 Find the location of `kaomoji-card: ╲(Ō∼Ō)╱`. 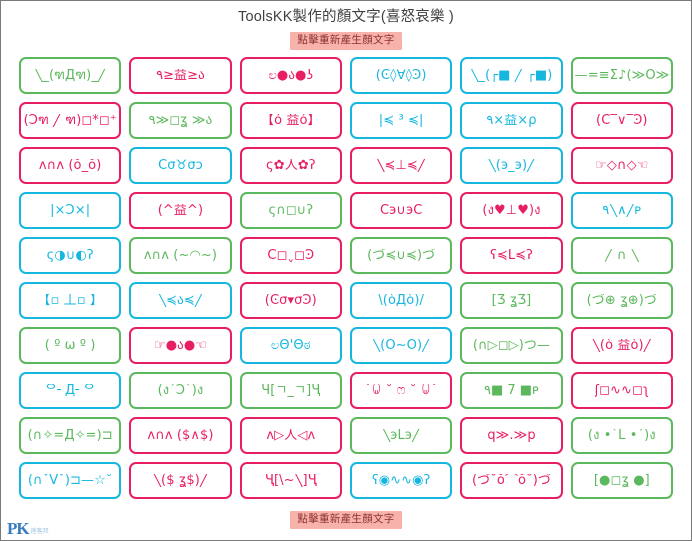

kaomoji-card: ╲(Ō∼Ō)╱ is located at coordinates (401, 345).